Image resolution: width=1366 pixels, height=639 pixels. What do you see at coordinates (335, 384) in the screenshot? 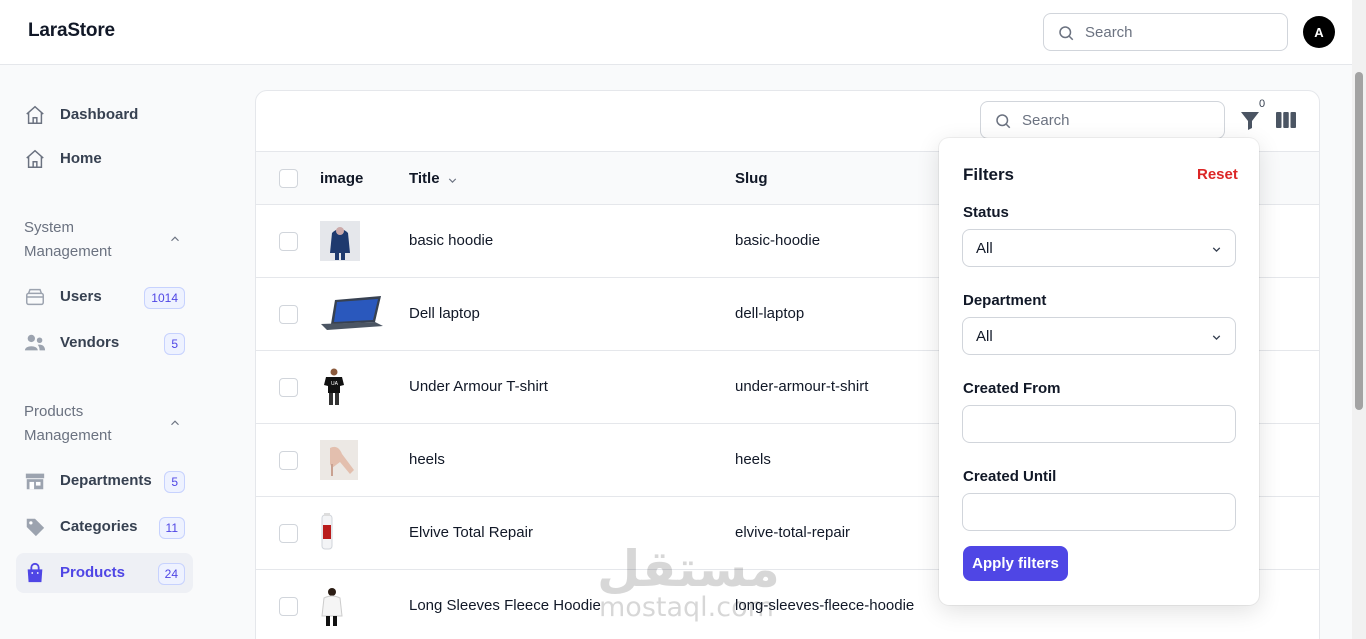
I see `svg-text: UA` at bounding box center [335, 384].